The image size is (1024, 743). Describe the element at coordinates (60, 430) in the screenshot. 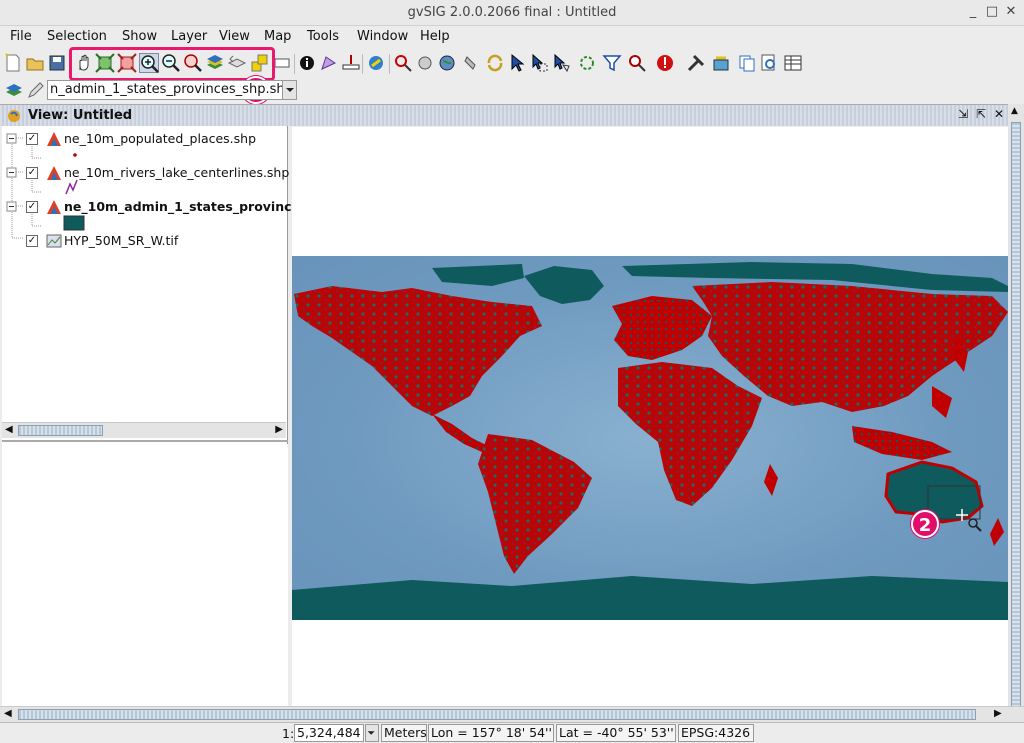

I see `scroll-thumb` at that location.